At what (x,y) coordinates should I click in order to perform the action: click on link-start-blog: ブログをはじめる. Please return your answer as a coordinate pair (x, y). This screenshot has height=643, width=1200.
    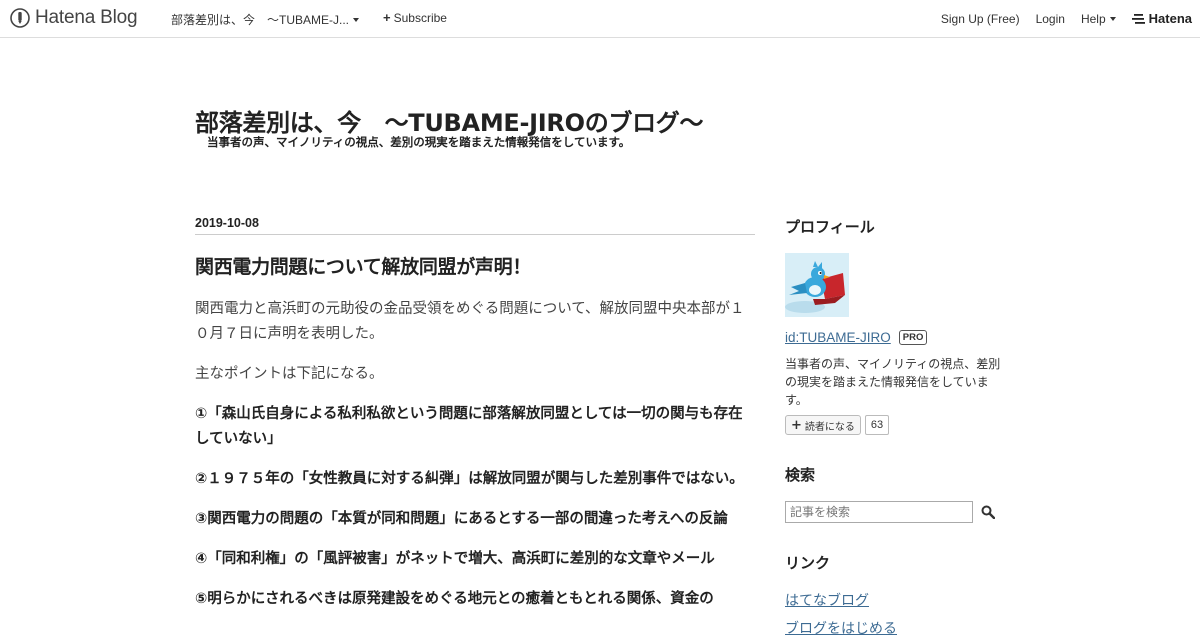
    Looking at the image, I should click on (841, 629).